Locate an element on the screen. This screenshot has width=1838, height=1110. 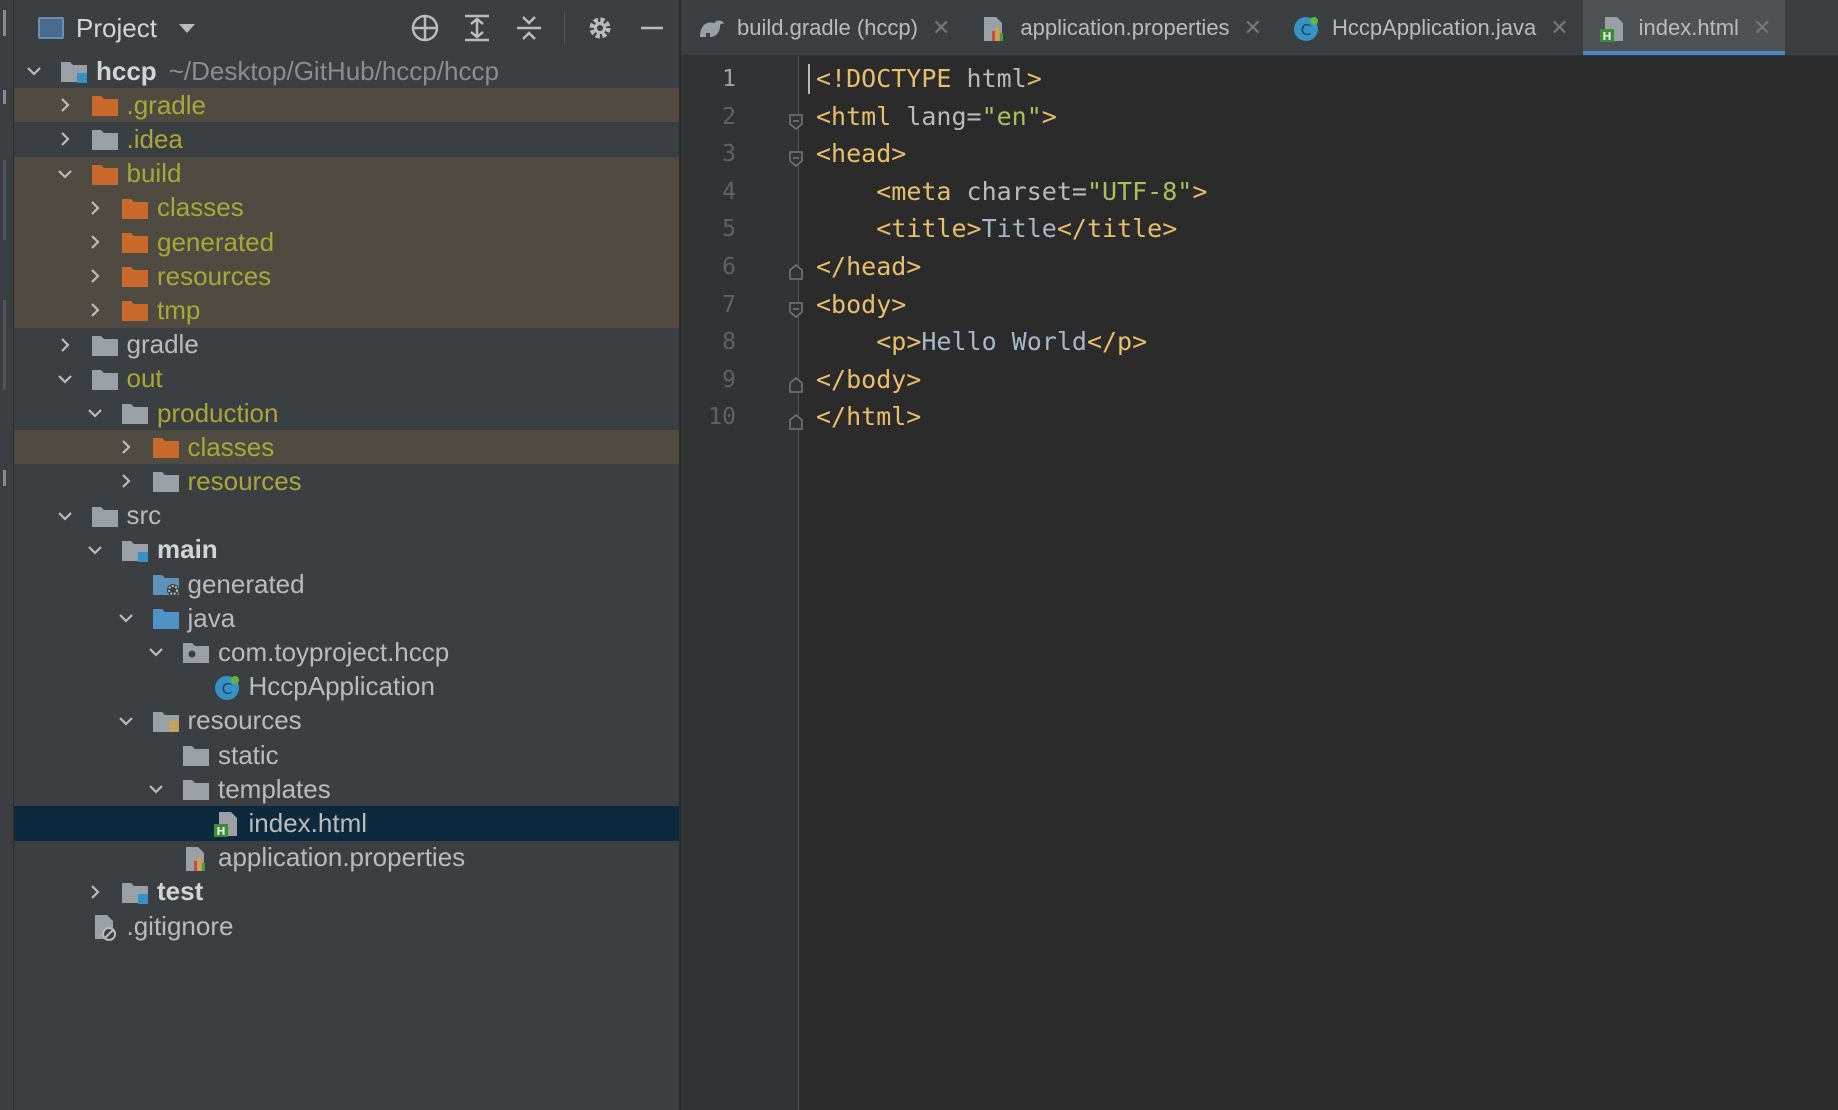
locate-icon is located at coordinates (425, 28).